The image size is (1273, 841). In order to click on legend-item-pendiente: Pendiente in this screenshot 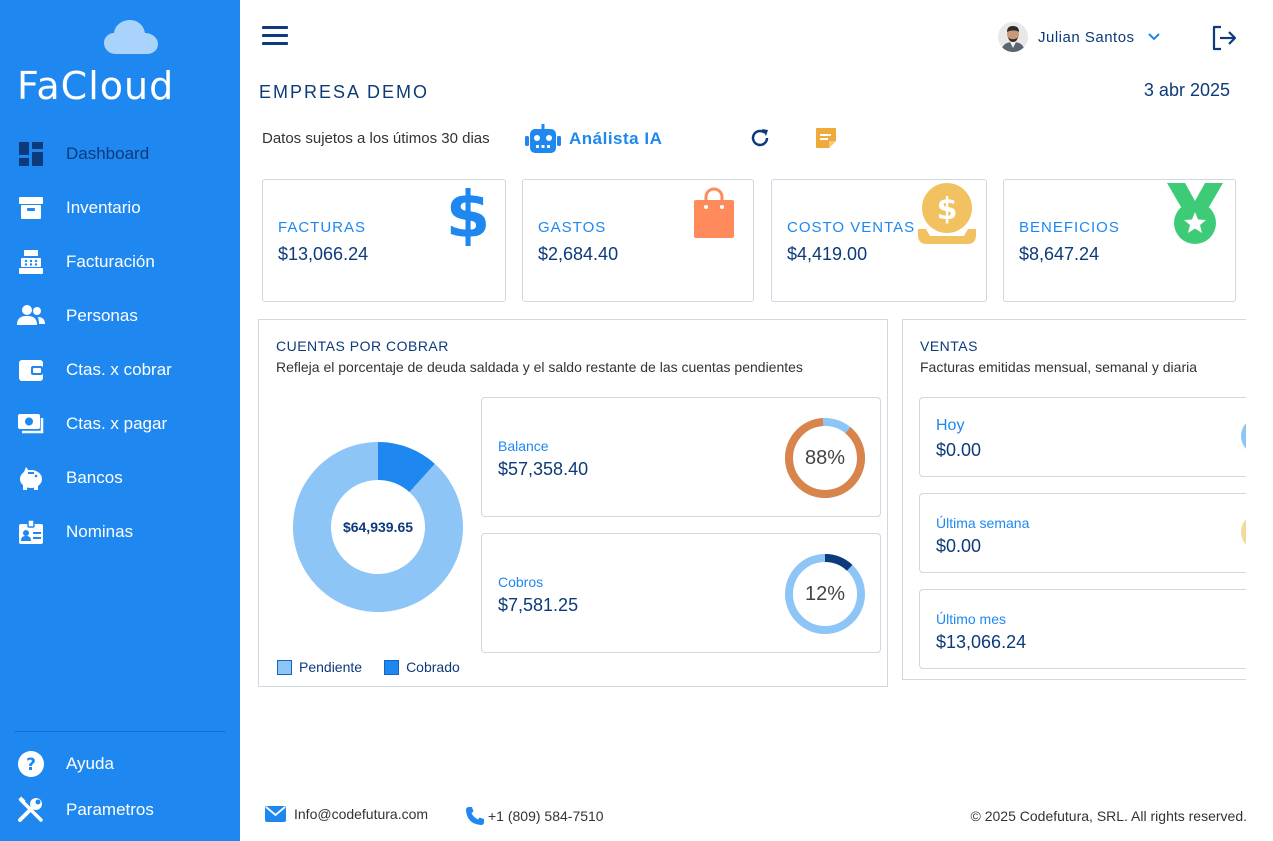, I will do `click(319, 667)`.